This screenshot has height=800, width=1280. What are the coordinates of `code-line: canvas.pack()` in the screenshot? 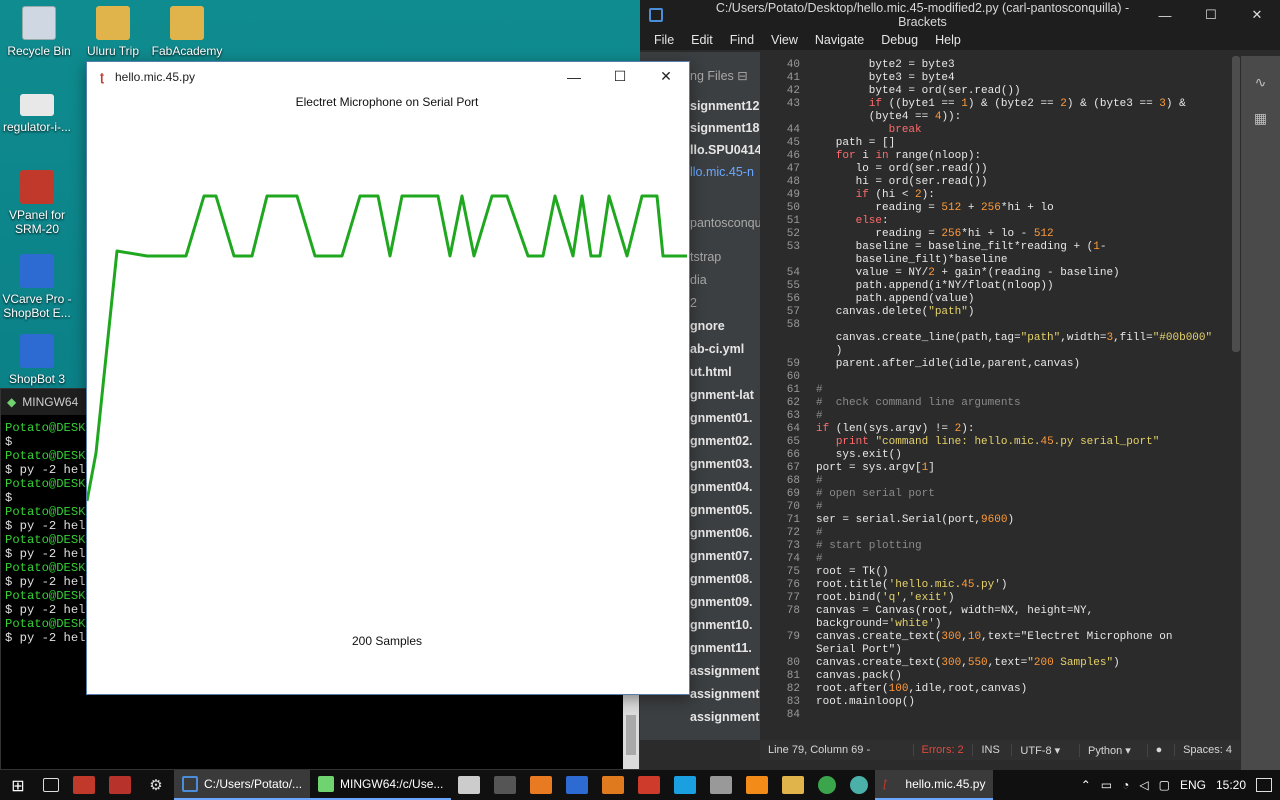 It's located at (859, 676).